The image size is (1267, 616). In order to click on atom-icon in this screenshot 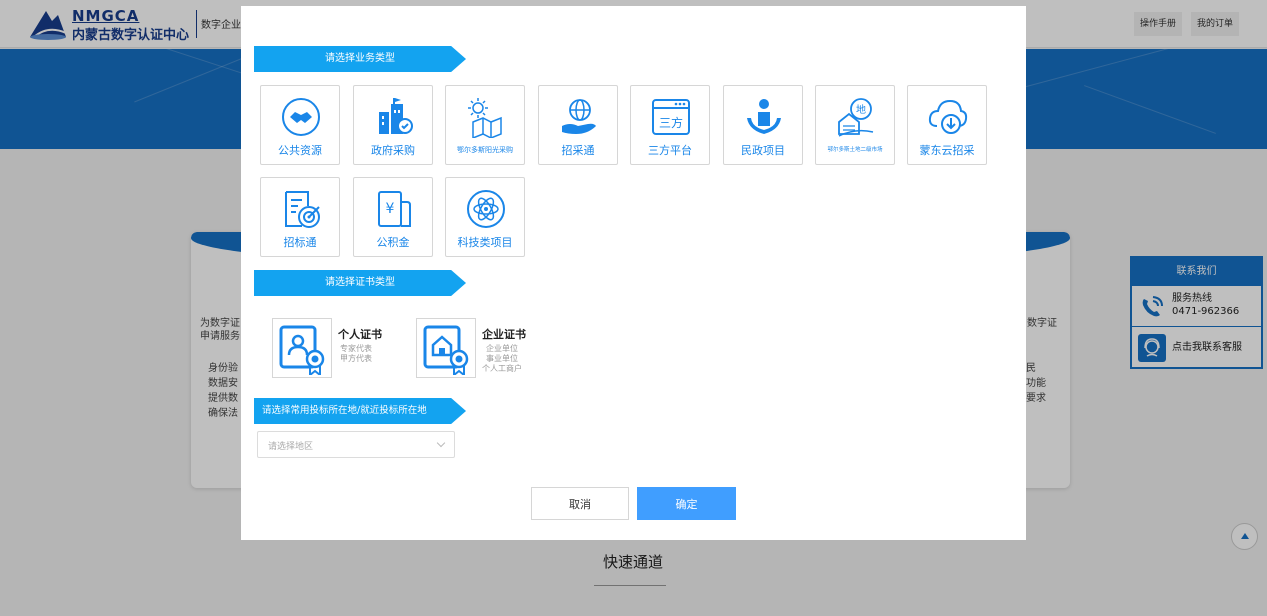, I will do `click(486, 209)`.